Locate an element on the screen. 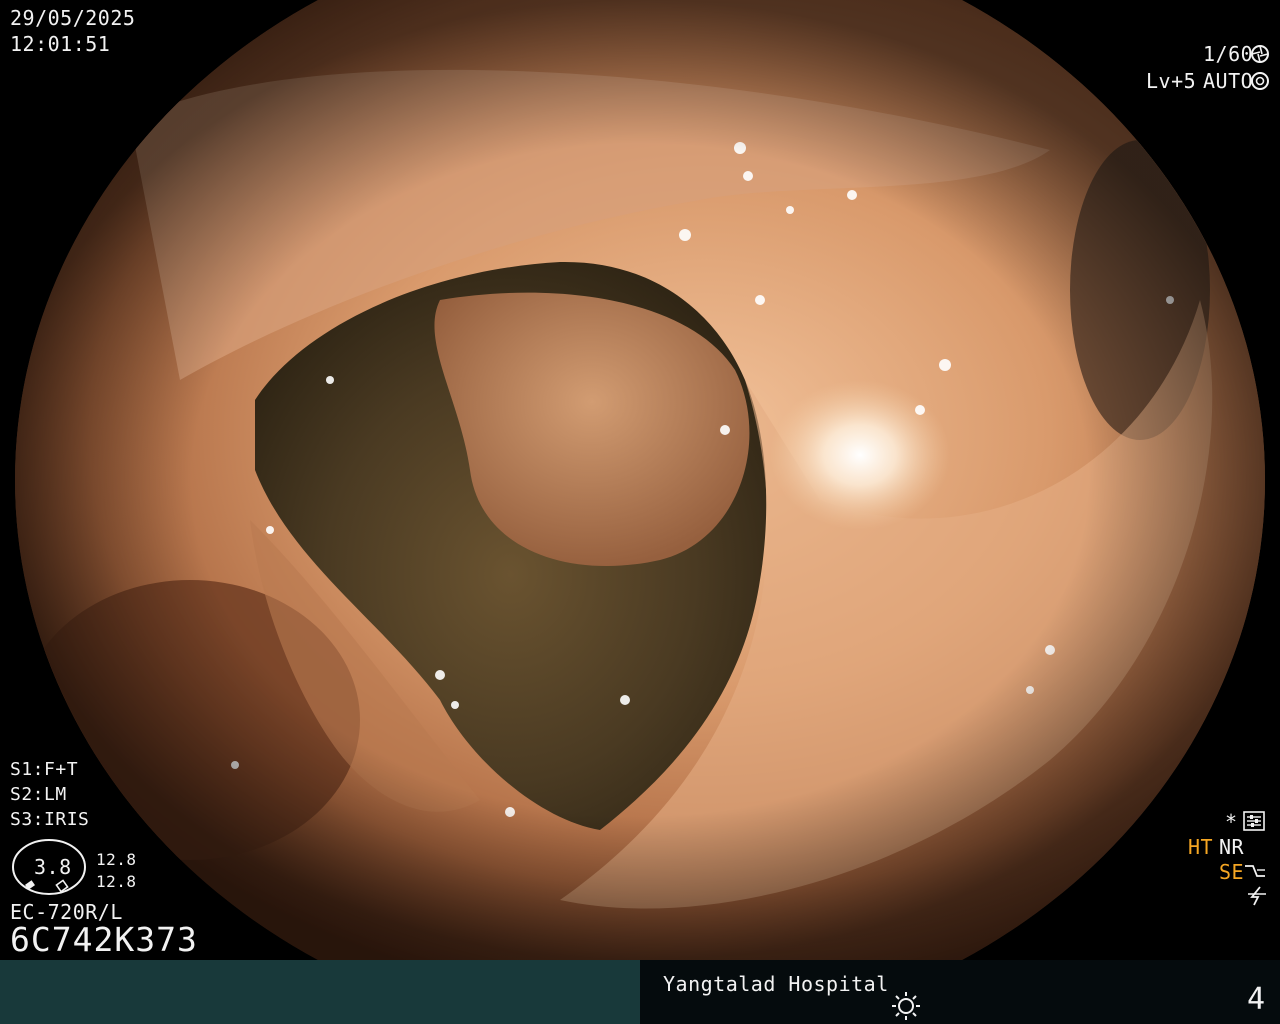  shutter-icon is located at coordinates (1260, 54).